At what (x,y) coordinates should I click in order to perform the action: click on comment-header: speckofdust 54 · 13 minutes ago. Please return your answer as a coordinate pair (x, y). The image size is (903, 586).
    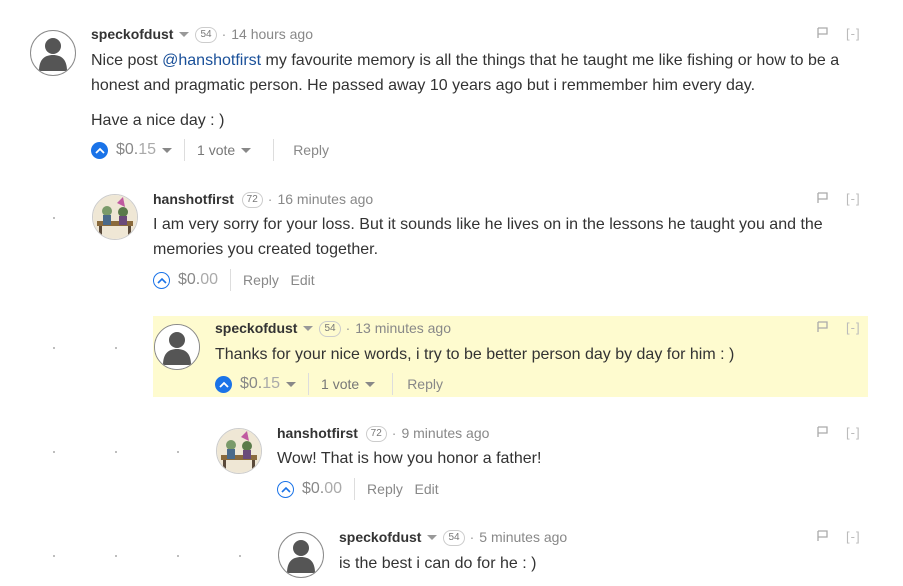
    Looking at the image, I should click on (333, 329).